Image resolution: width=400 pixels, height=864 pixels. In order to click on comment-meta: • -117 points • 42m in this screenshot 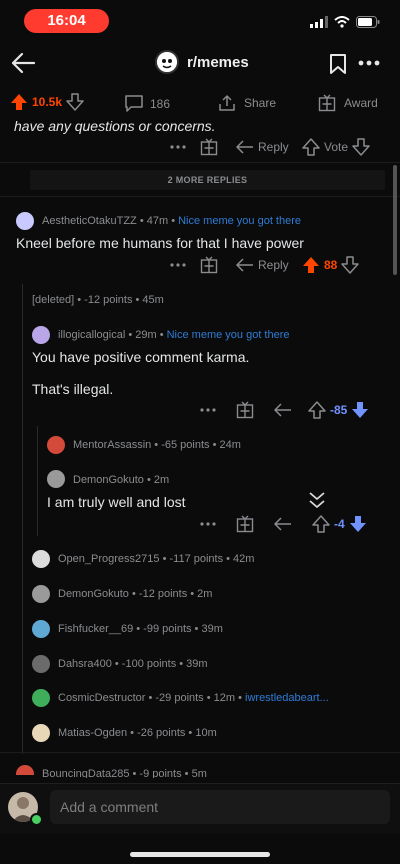, I will do `click(208, 559)`.